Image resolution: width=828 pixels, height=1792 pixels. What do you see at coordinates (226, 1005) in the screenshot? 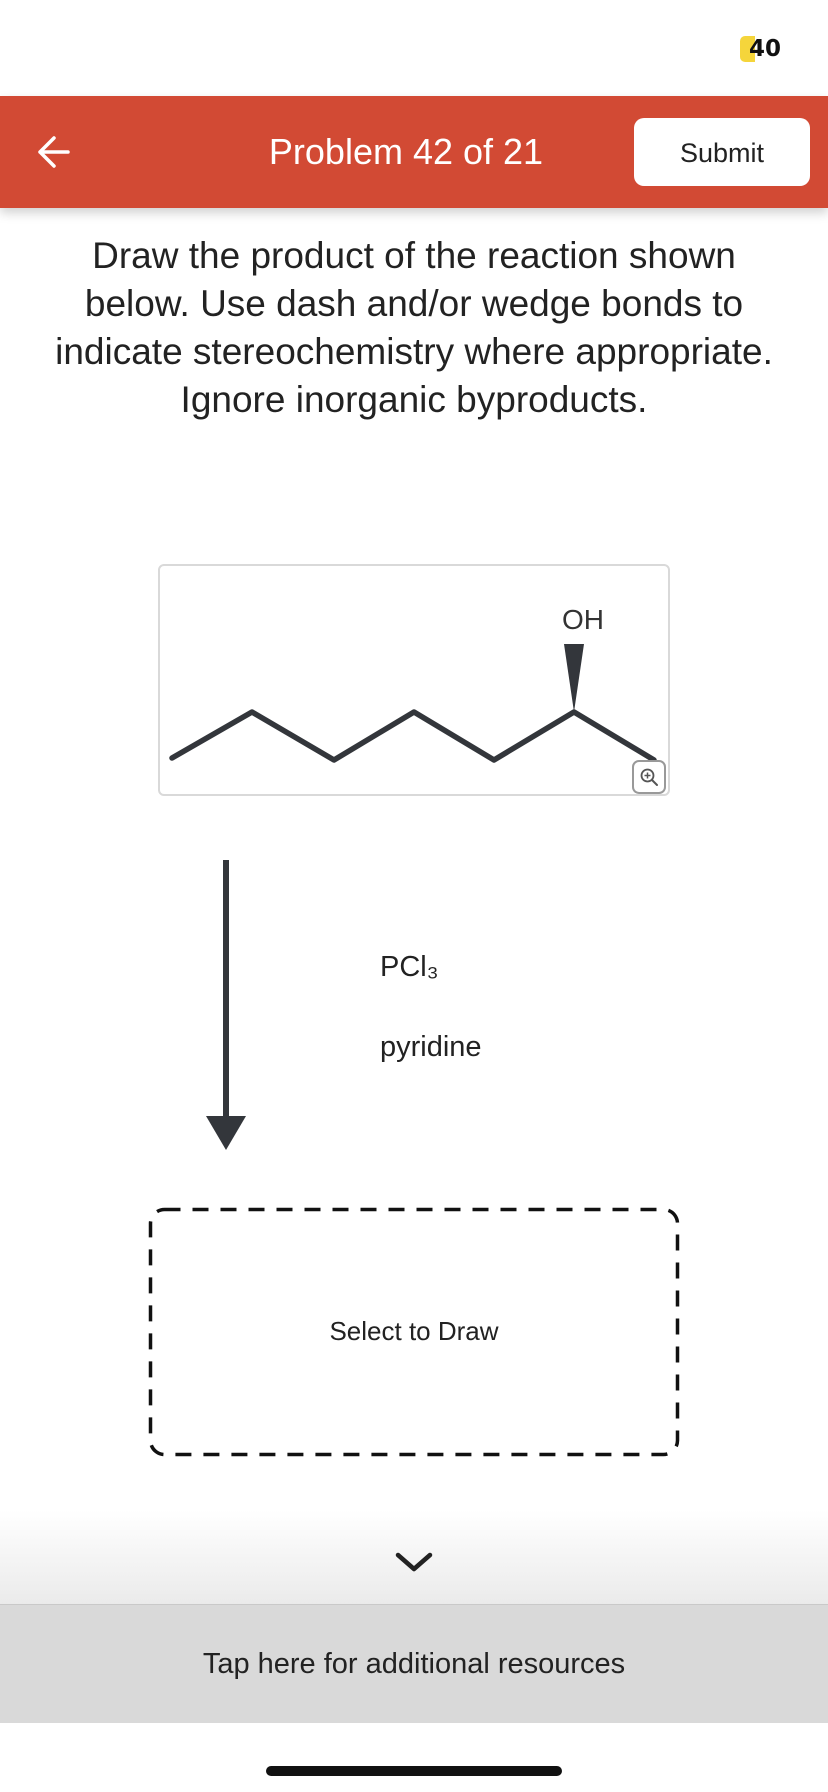
I see `down-arrow-icon` at bounding box center [226, 1005].